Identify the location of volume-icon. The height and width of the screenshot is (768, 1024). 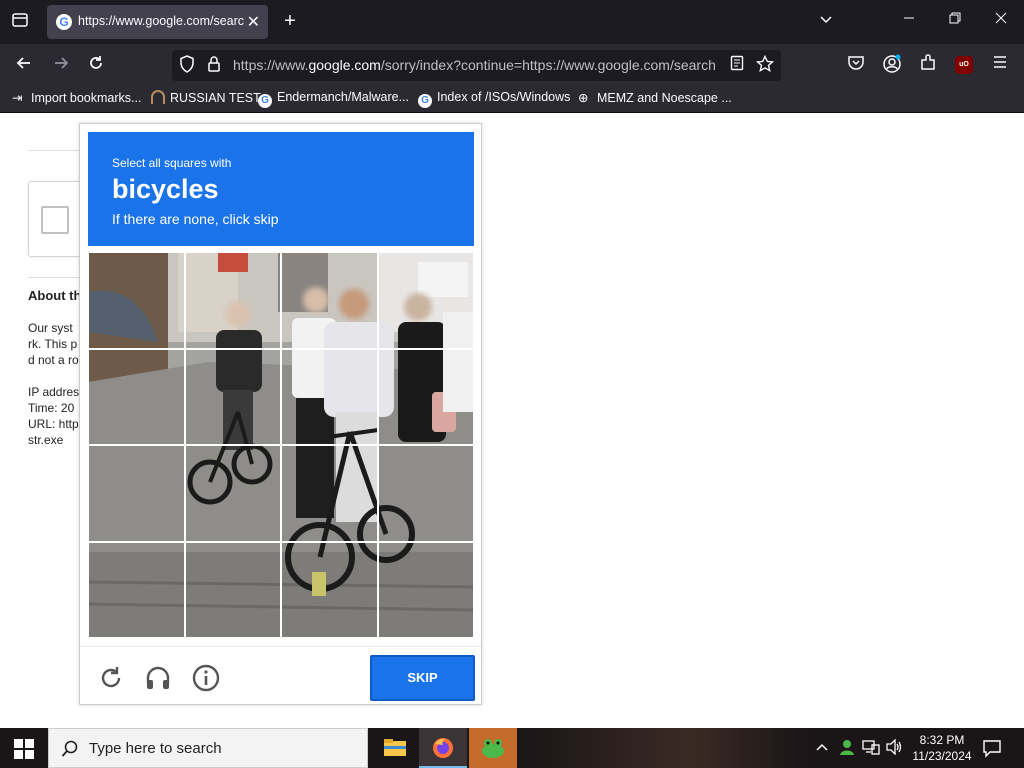
(894, 748).